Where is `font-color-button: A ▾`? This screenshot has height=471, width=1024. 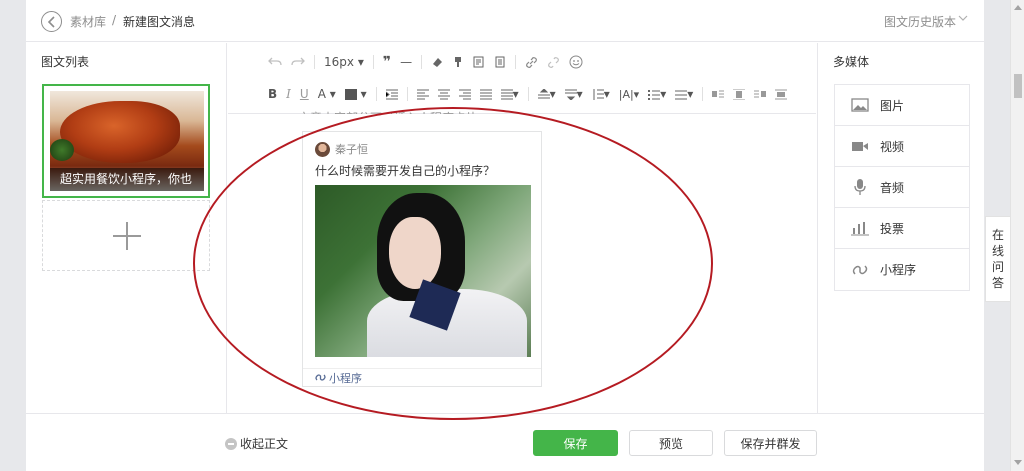
font-color-button: A ▾ is located at coordinates (327, 94).